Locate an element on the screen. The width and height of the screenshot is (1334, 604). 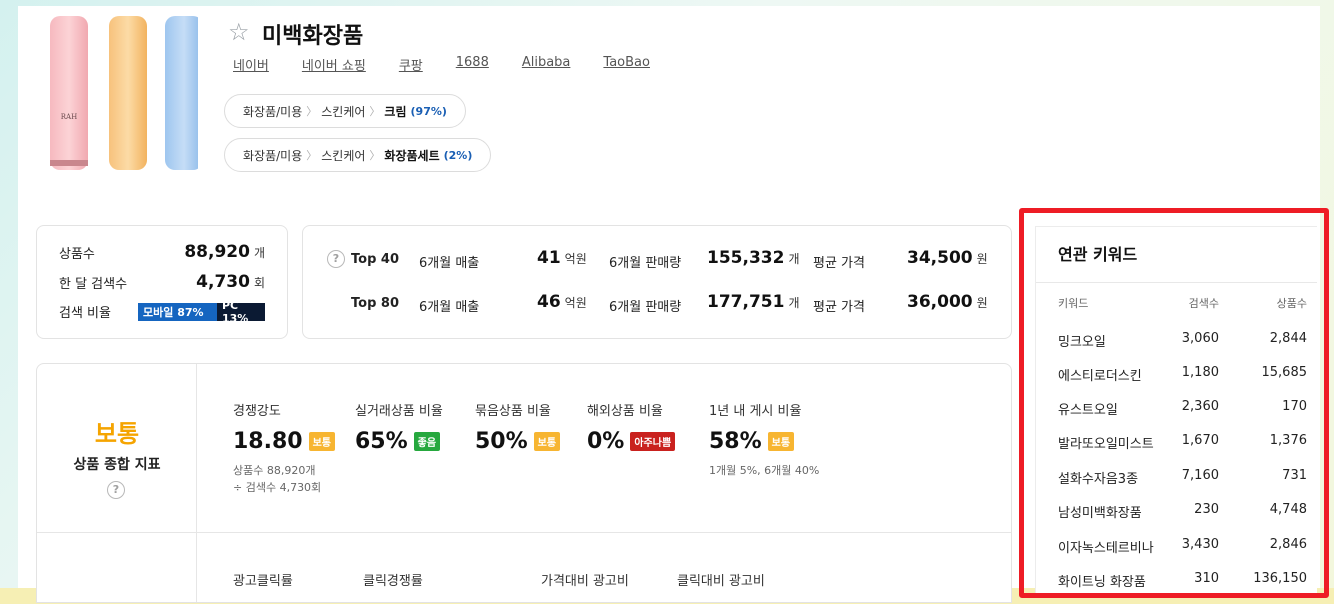
link-naver-shopping: 네이버 쇼핑 is located at coordinates (334, 64).